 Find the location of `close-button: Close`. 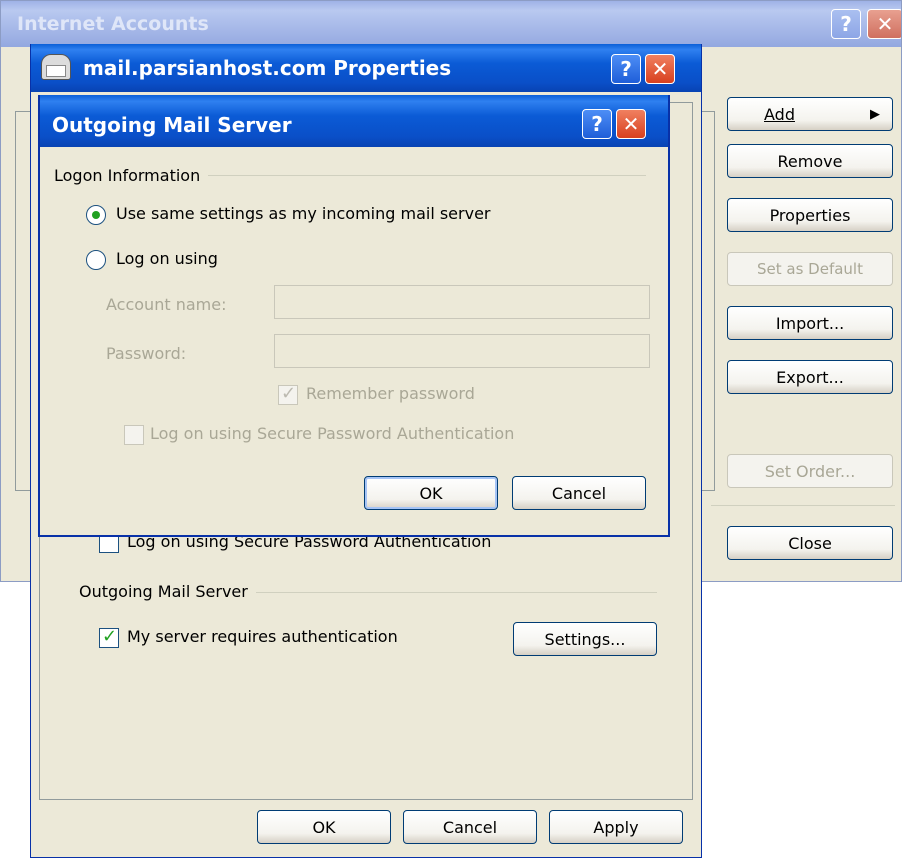

close-button: Close is located at coordinates (810, 543).